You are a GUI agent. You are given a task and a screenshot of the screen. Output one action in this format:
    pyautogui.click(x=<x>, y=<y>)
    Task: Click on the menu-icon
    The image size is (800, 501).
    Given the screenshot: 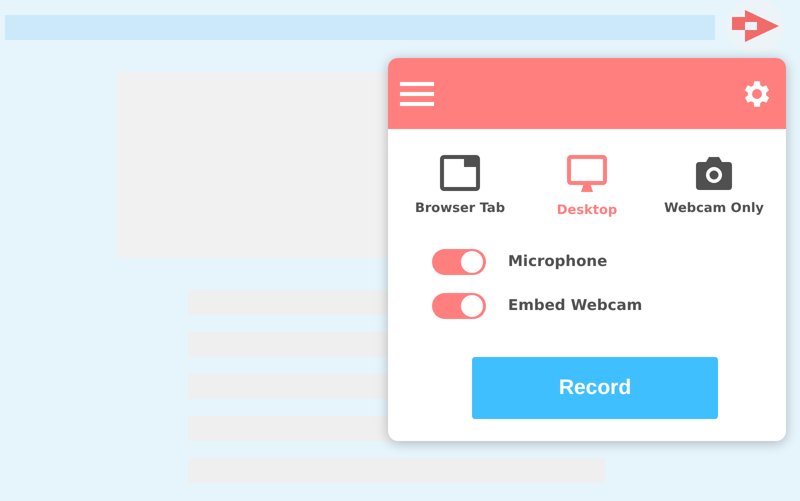 What is the action you would take?
    pyautogui.click(x=417, y=93)
    